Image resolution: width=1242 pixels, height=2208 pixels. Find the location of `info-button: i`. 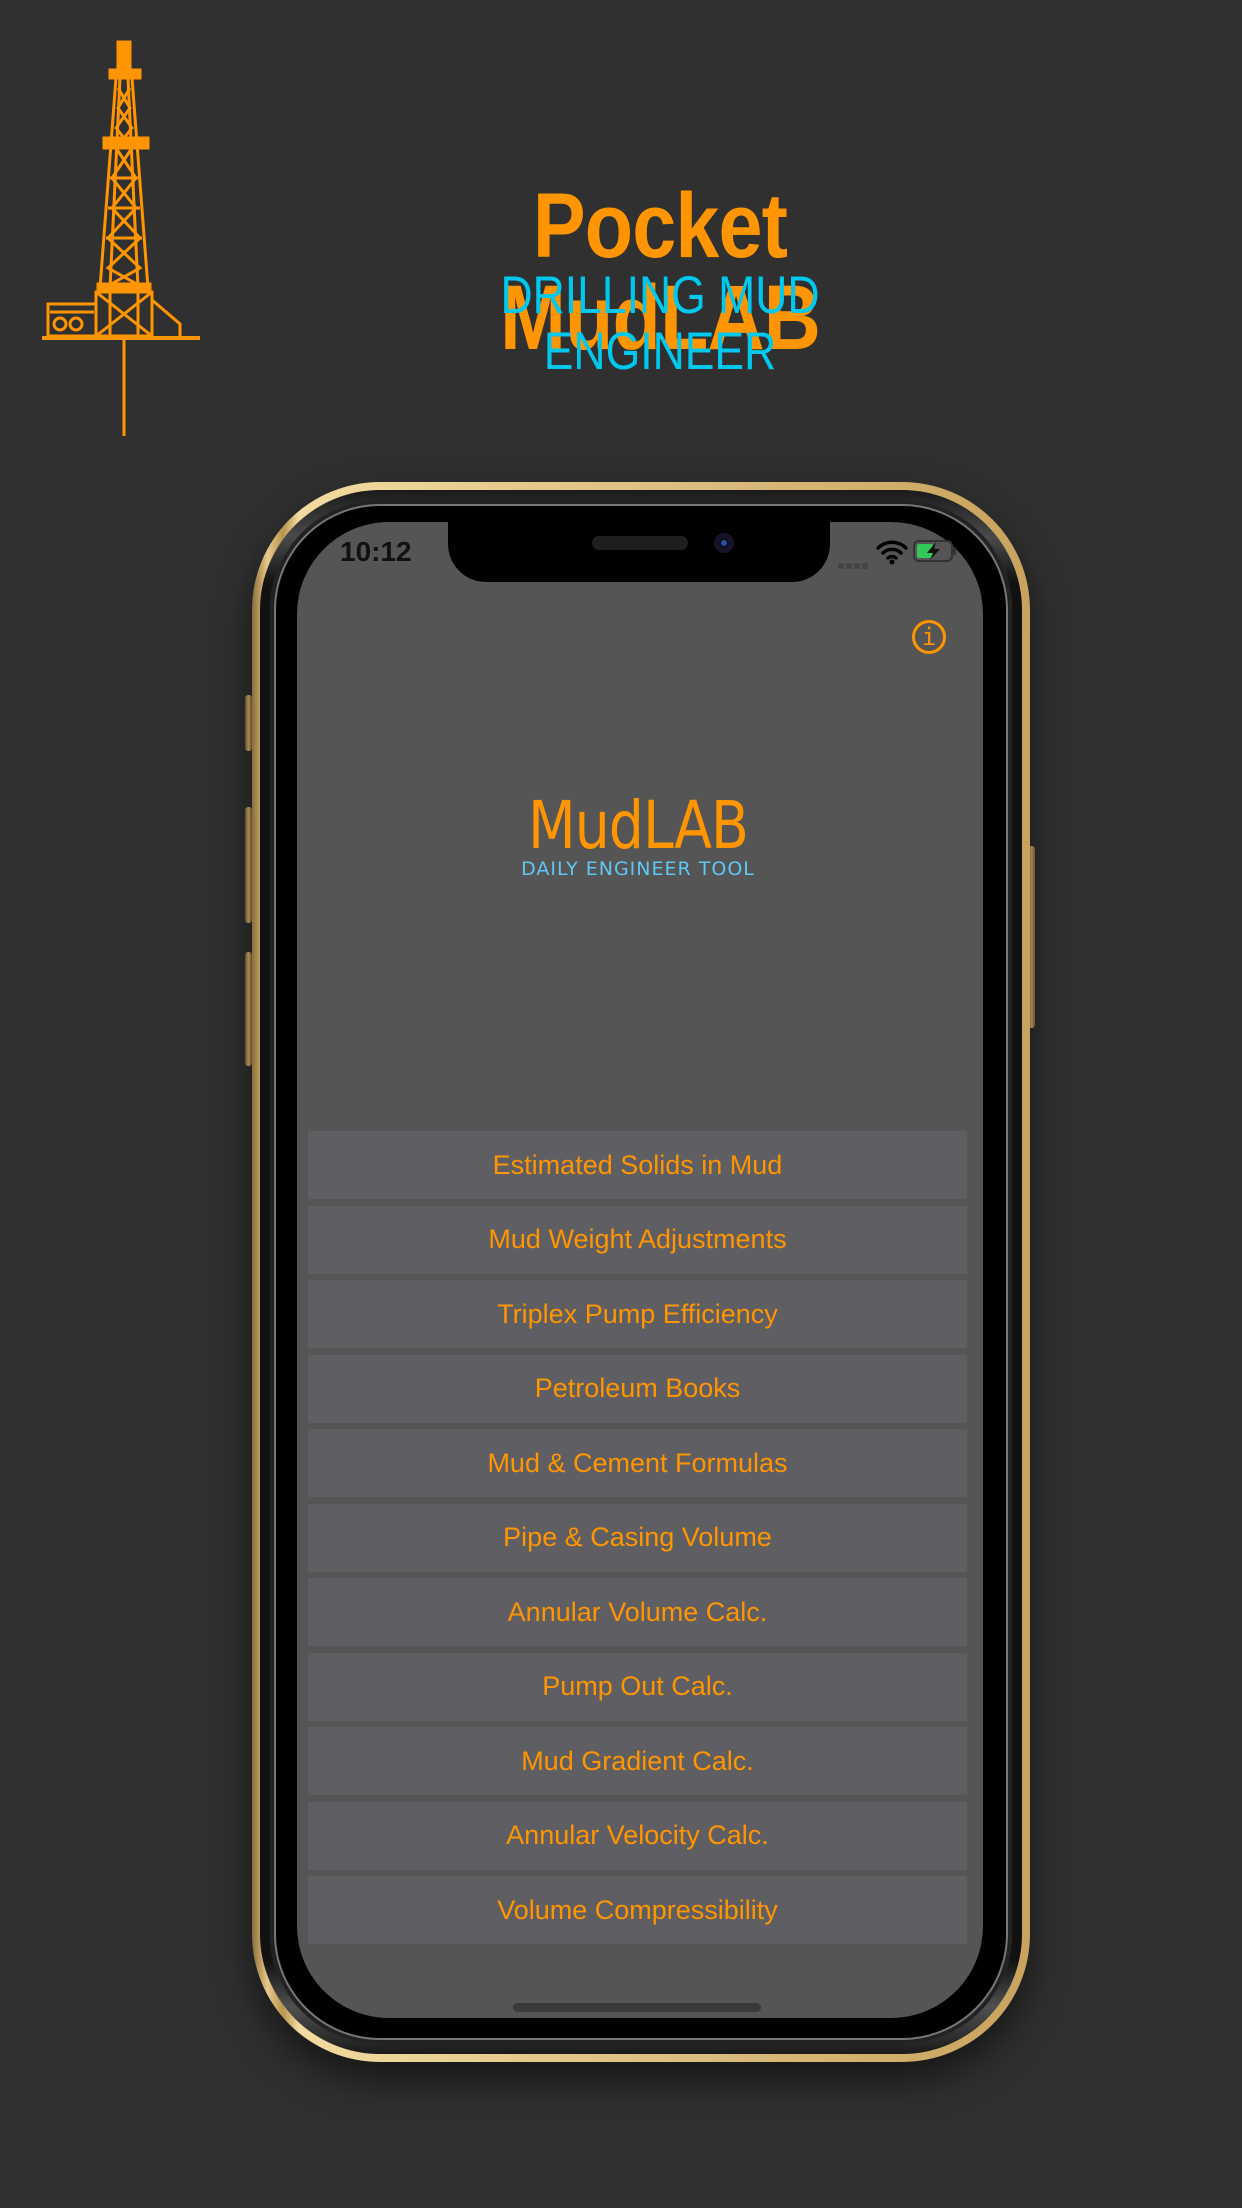

info-button: i is located at coordinates (929, 637).